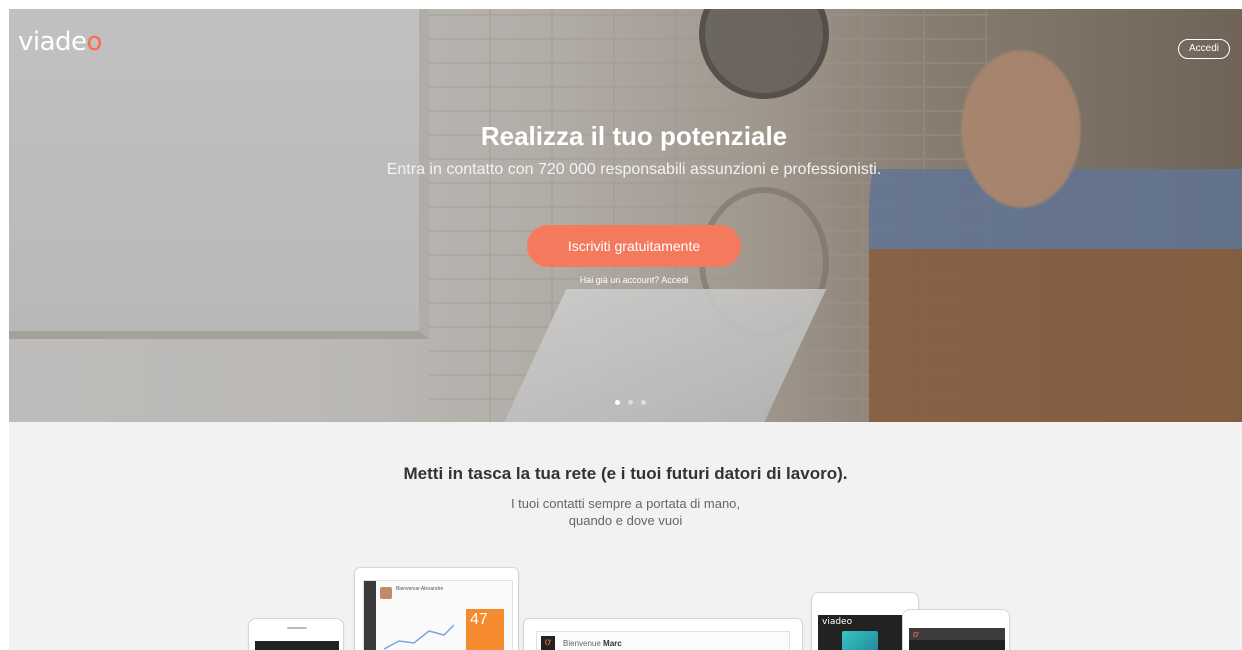  What do you see at coordinates (634, 246) in the screenshot?
I see `signup-free-button: Iscriviti gratuitamente` at bounding box center [634, 246].